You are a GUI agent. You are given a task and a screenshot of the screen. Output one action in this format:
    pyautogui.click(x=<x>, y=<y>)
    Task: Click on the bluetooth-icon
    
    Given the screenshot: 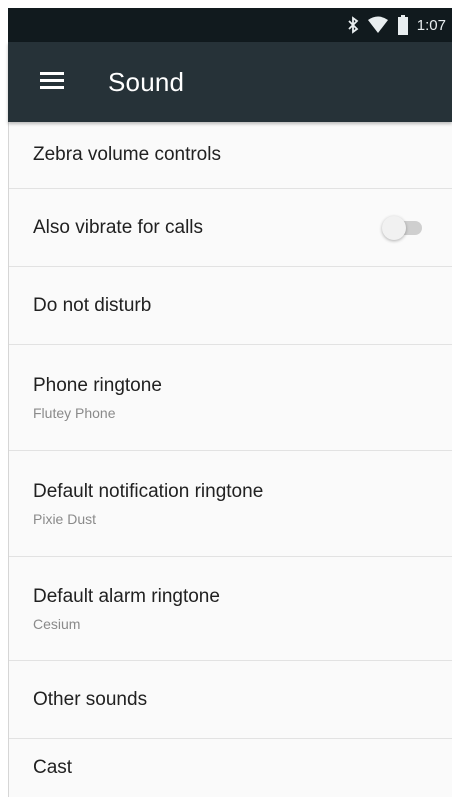 What is the action you would take?
    pyautogui.click(x=353, y=25)
    